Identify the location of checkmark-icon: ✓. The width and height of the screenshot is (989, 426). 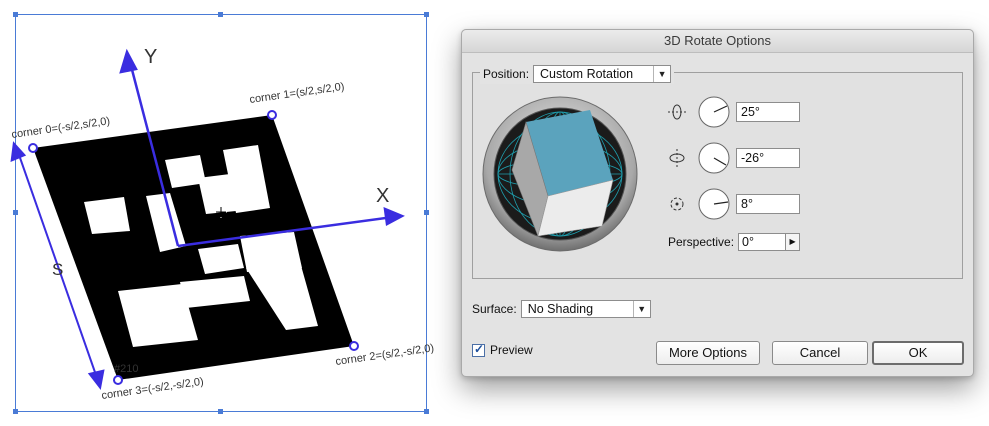
(479, 348).